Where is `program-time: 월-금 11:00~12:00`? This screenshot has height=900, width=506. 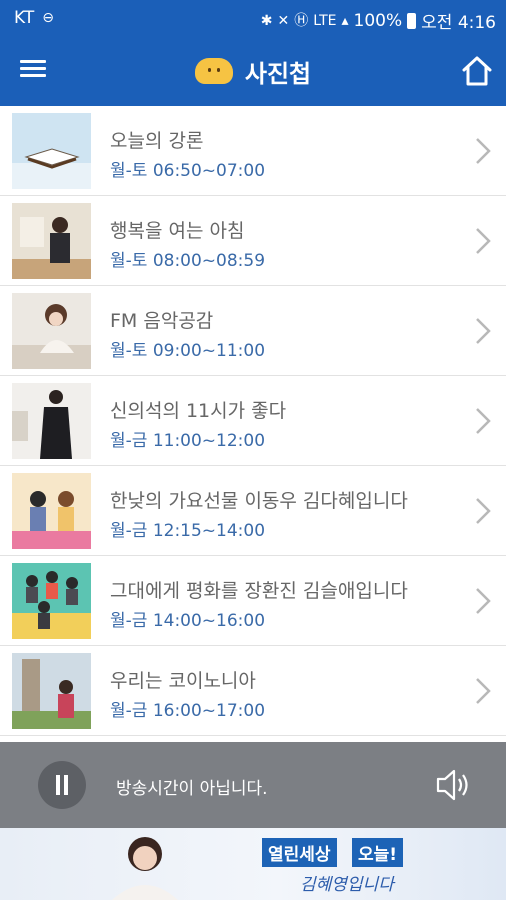
program-time: 월-금 11:00~12:00 is located at coordinates (188, 441).